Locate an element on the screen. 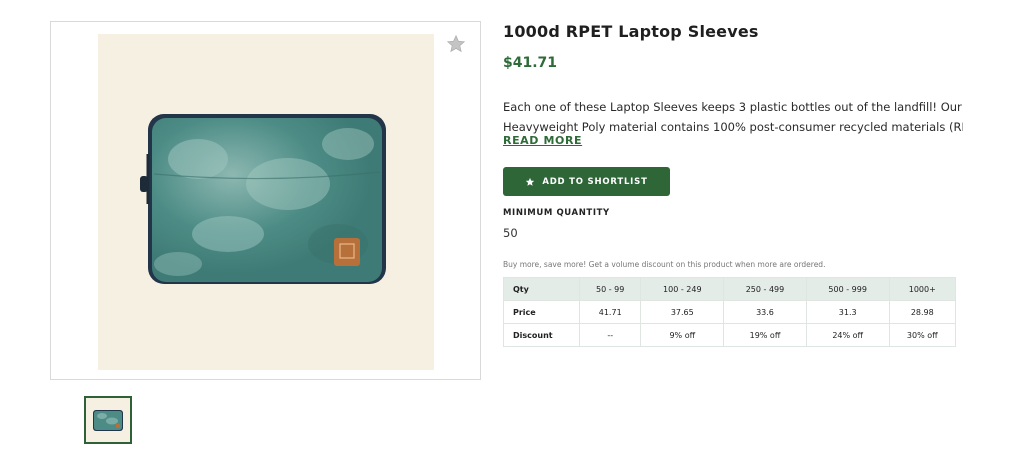  product-title: 1000d RPET Laptop Sleeves is located at coordinates (631, 31).